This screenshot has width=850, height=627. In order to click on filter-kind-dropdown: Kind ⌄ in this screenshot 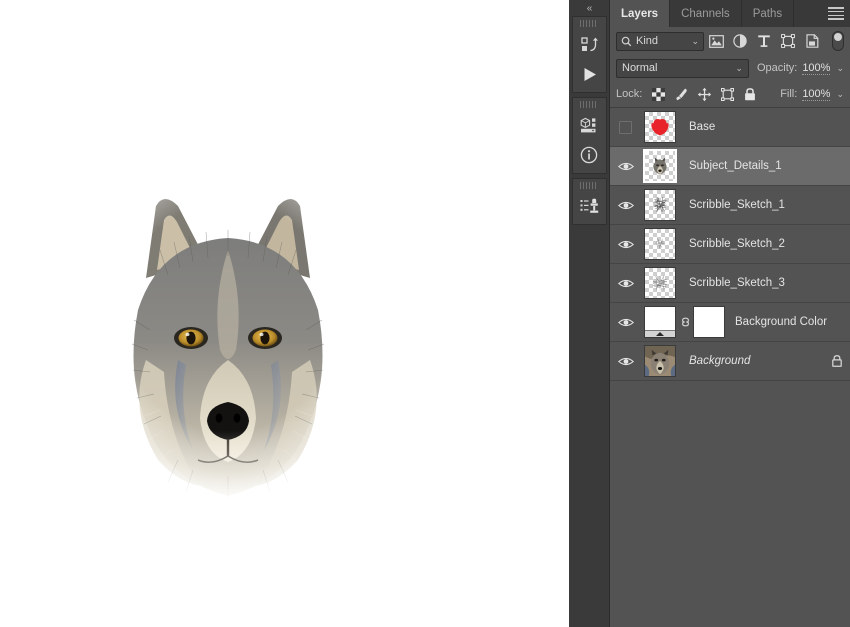, I will do `click(660, 41)`.